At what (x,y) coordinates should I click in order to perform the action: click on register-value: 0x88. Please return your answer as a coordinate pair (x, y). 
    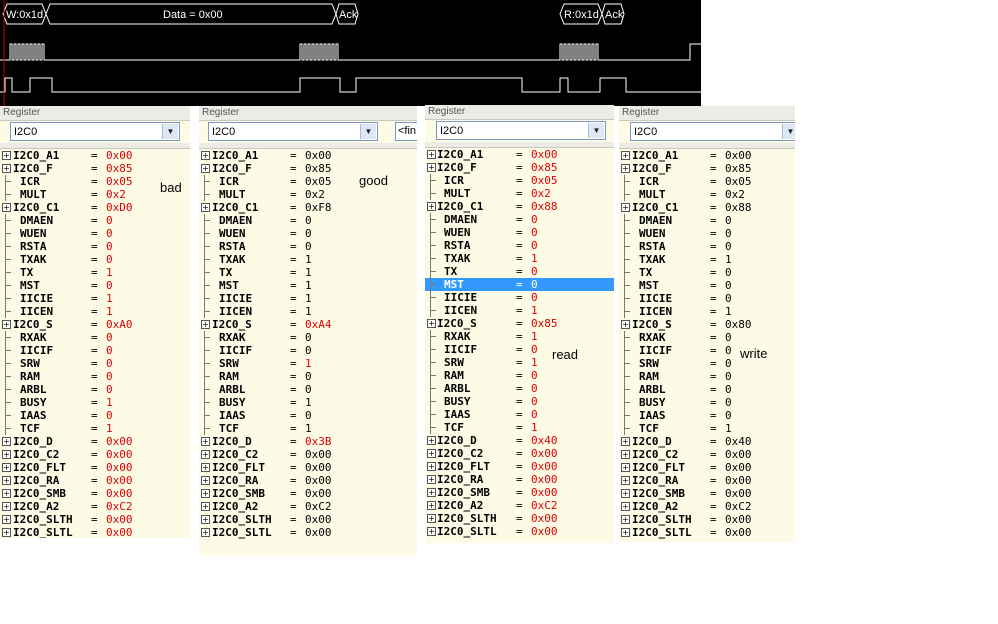
    Looking at the image, I should click on (544, 206).